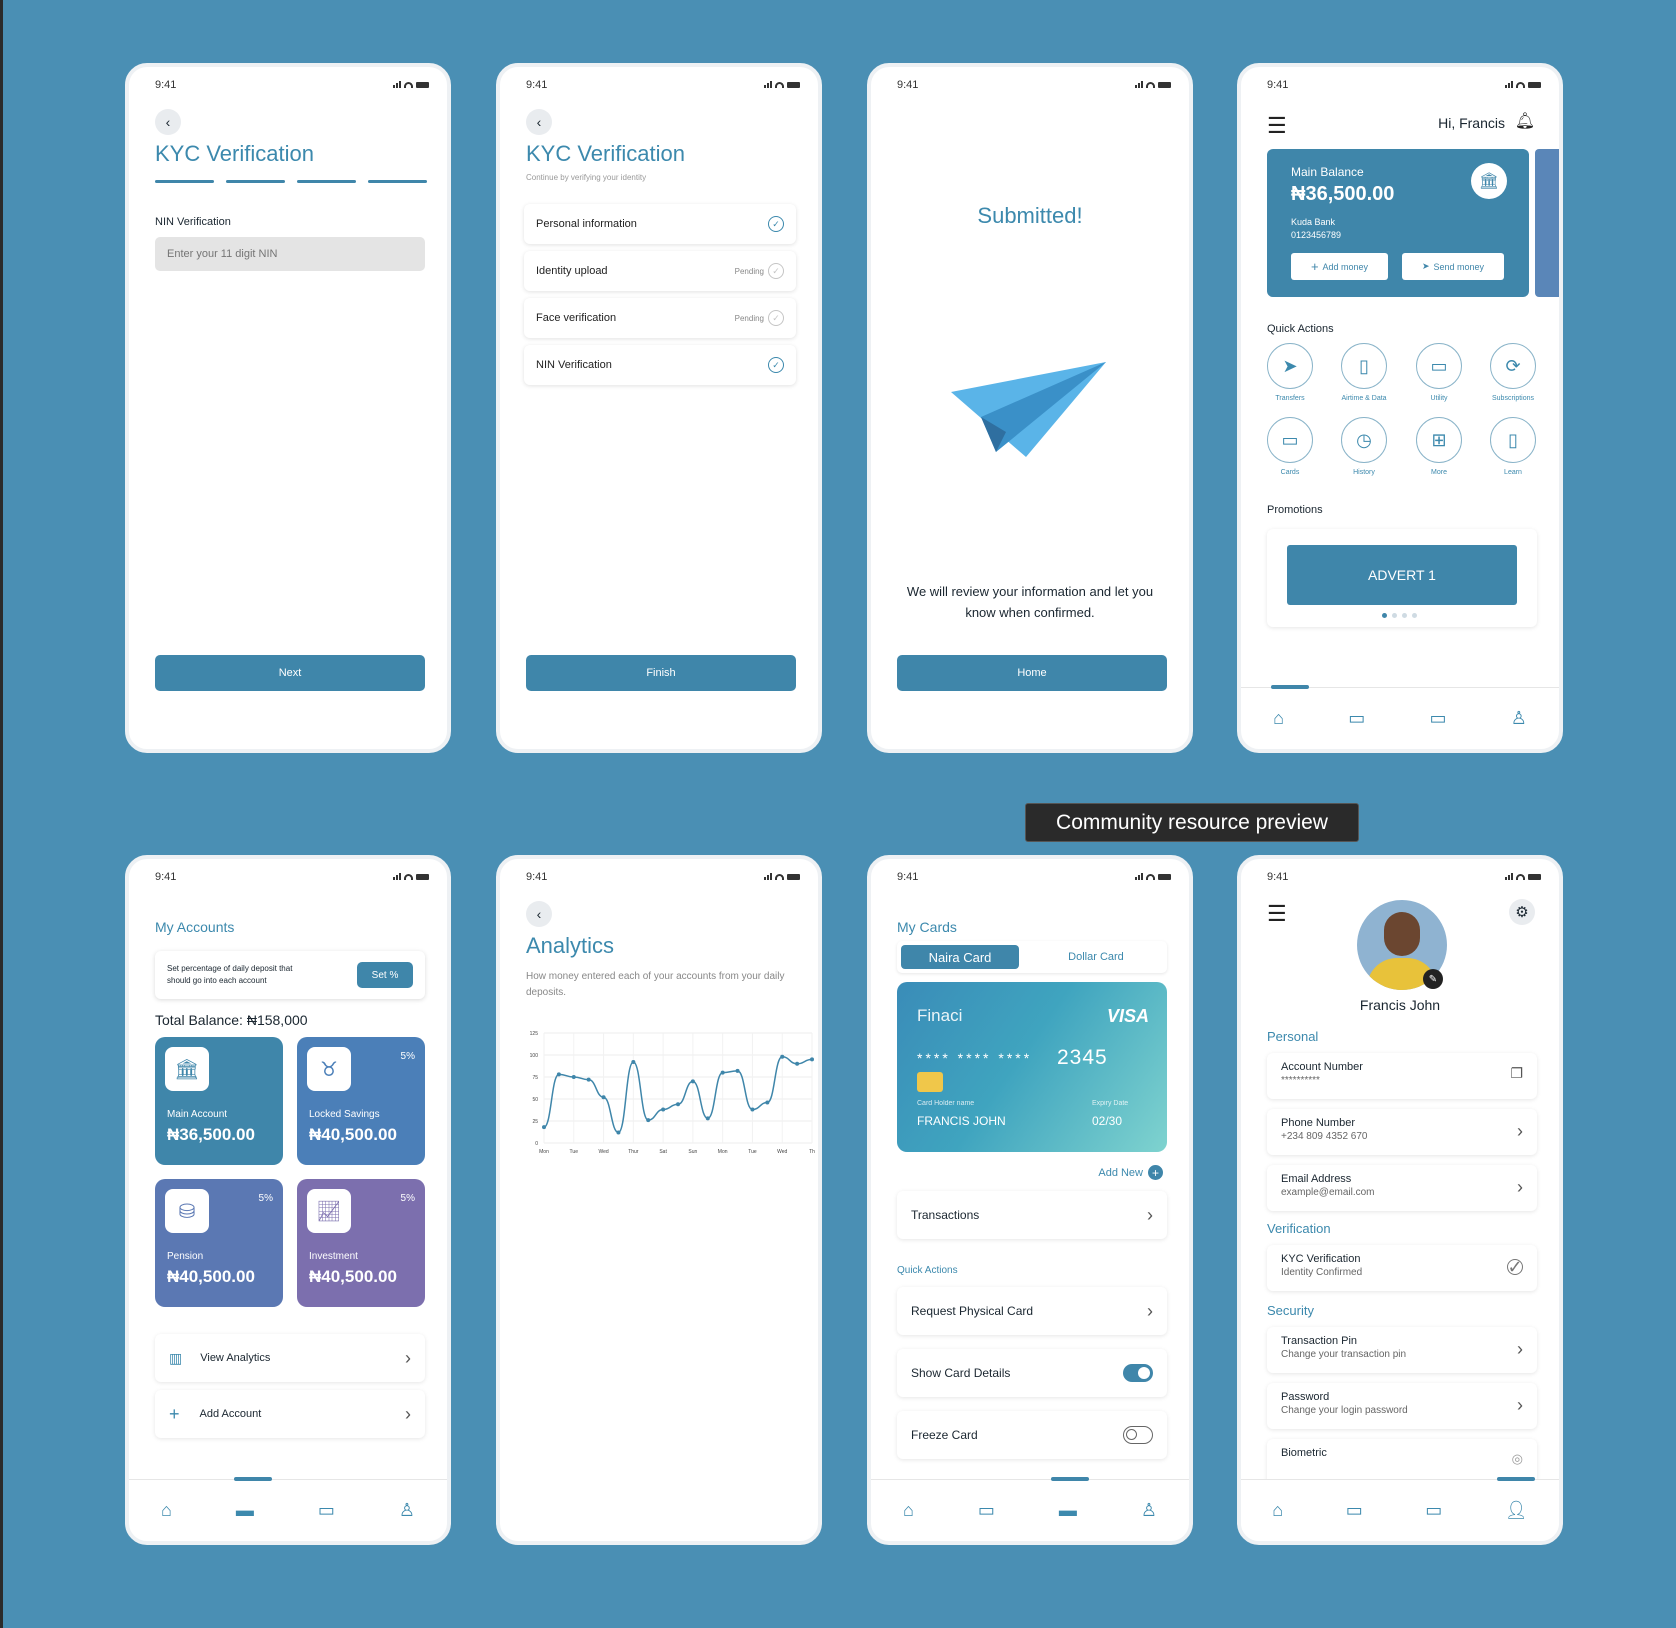  What do you see at coordinates (782, 84) in the screenshot?
I see `status-icons` at bounding box center [782, 84].